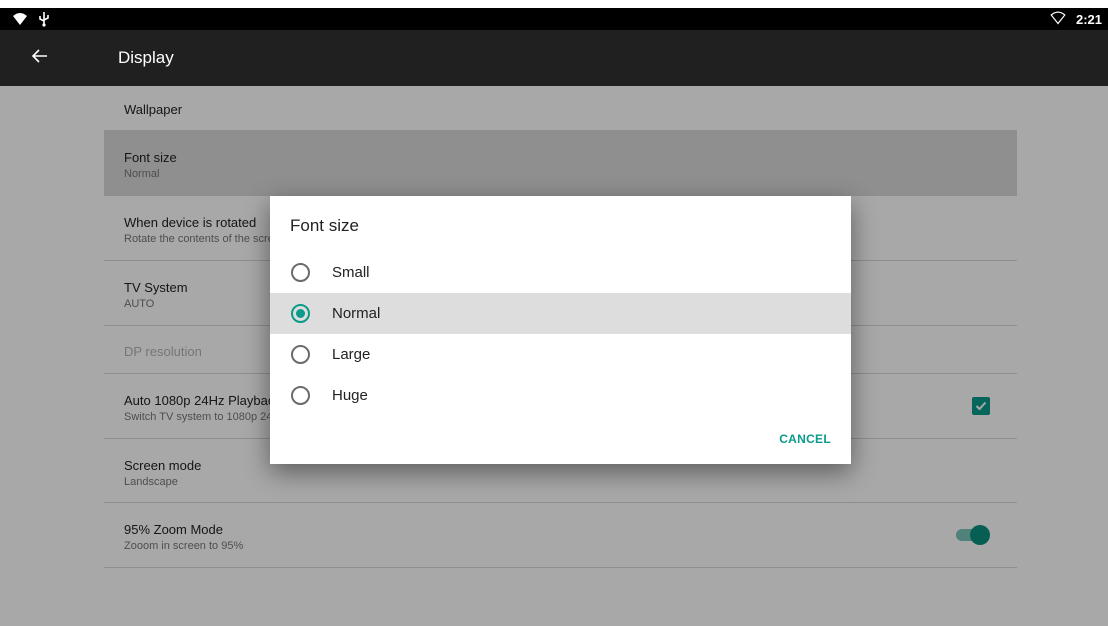 The image size is (1108, 626). I want to click on app-bar: Display, so click(554, 58).